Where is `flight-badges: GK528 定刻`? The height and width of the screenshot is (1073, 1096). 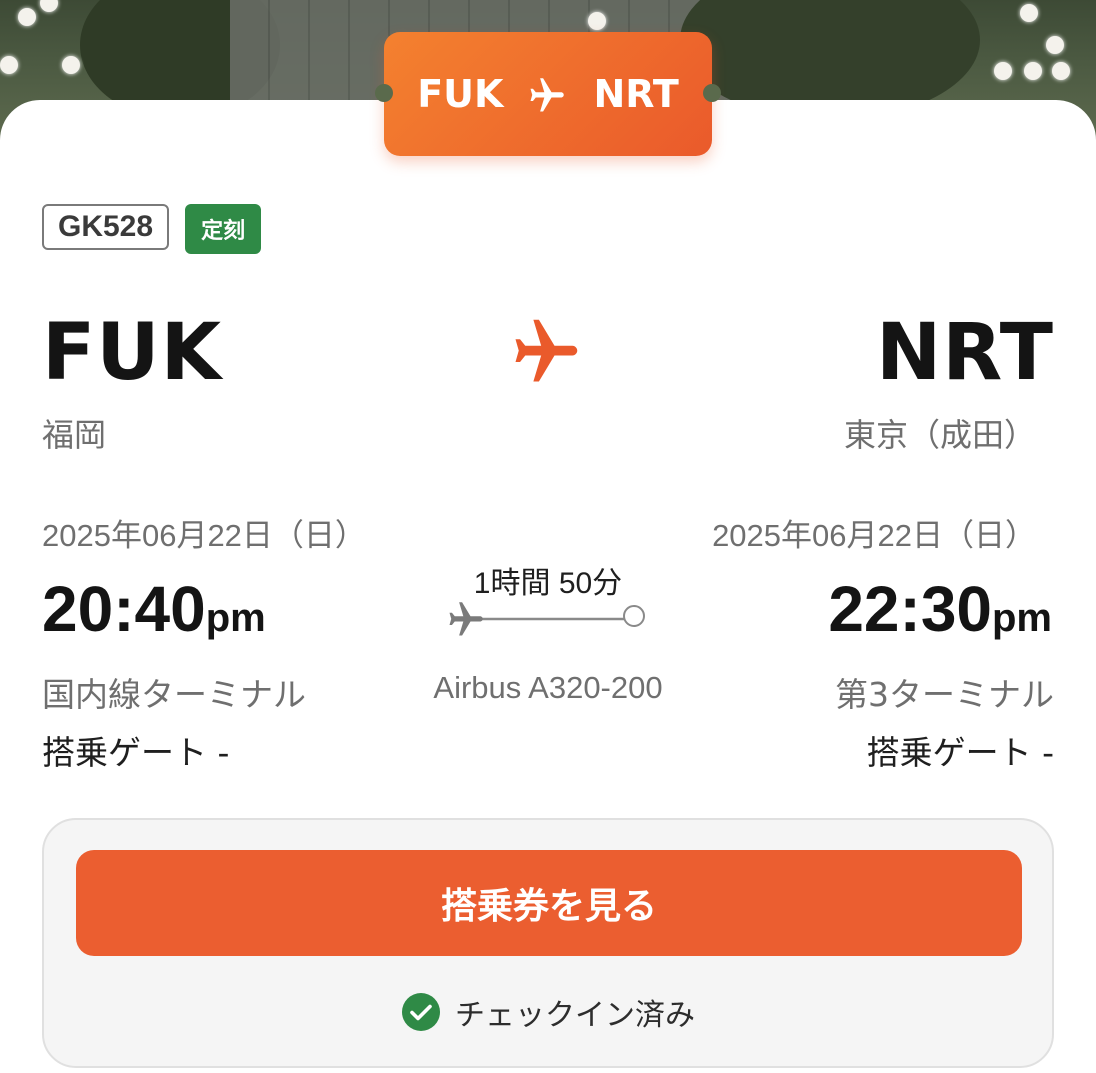
flight-badges: GK528 定刻 is located at coordinates (152, 229).